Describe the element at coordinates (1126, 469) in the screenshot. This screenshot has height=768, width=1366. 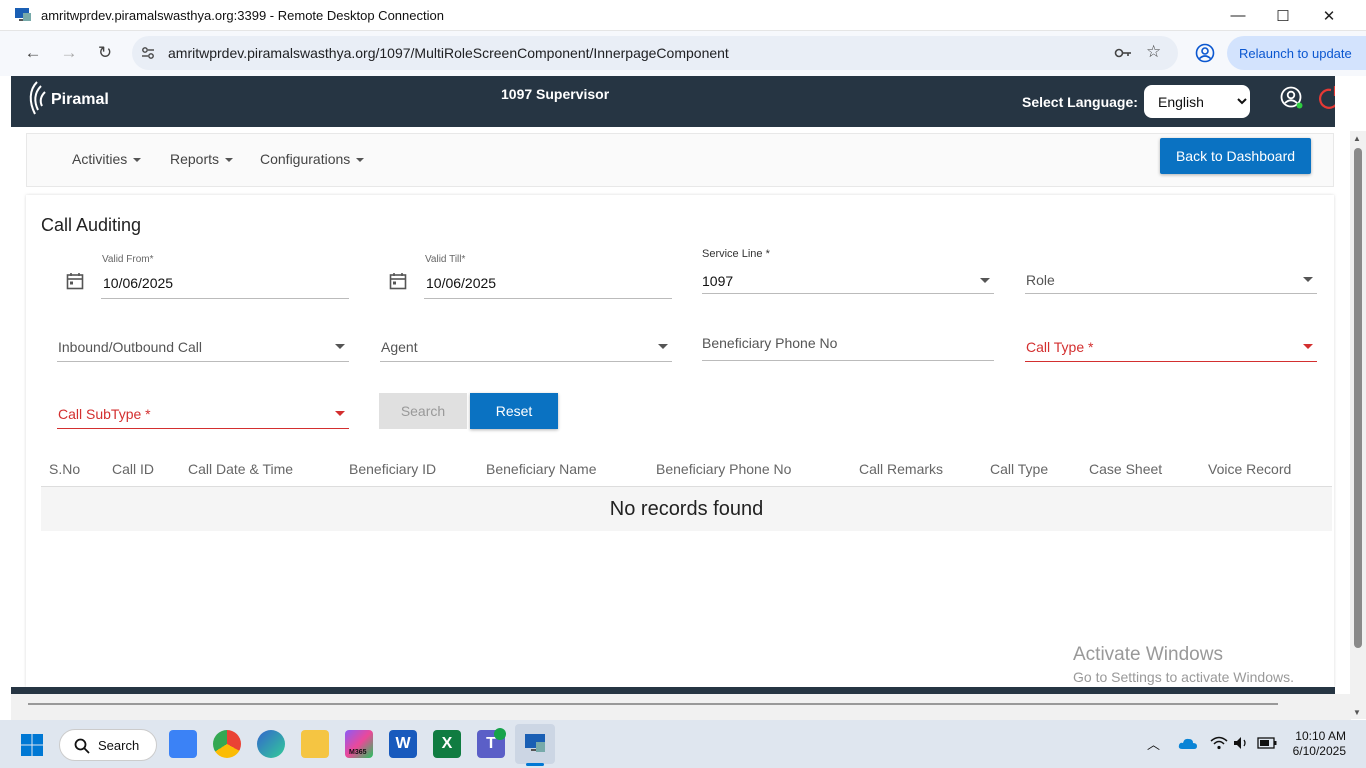
I see `column-header-case-sheet: Case Sheet` at that location.